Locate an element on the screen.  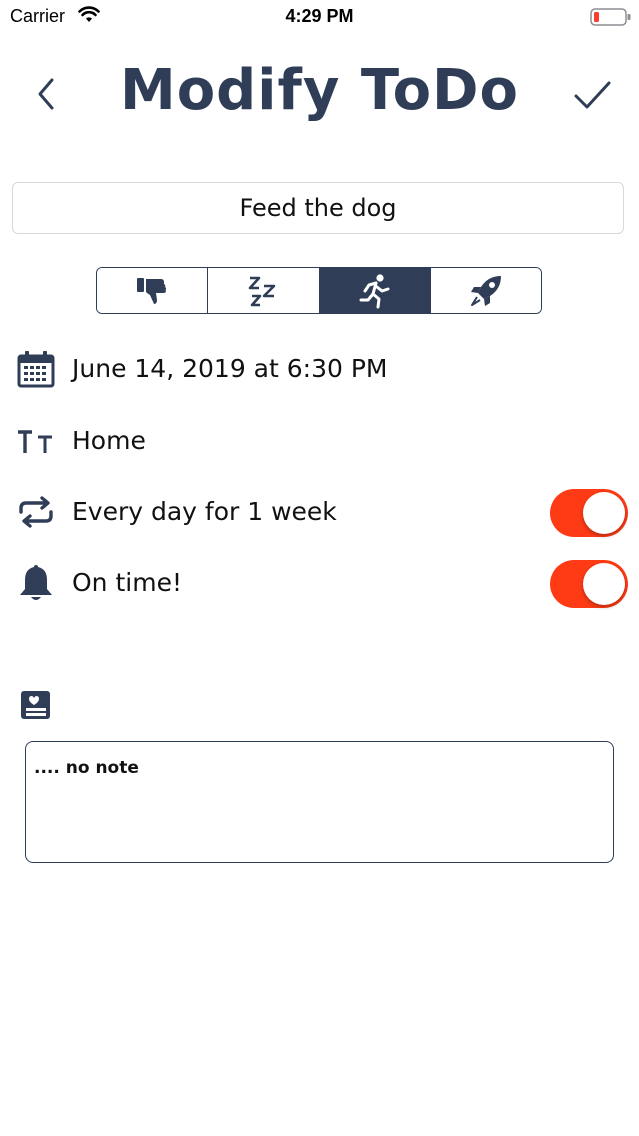
date-row: June 14, 2019 at 6:30 PM is located at coordinates (326, 367).